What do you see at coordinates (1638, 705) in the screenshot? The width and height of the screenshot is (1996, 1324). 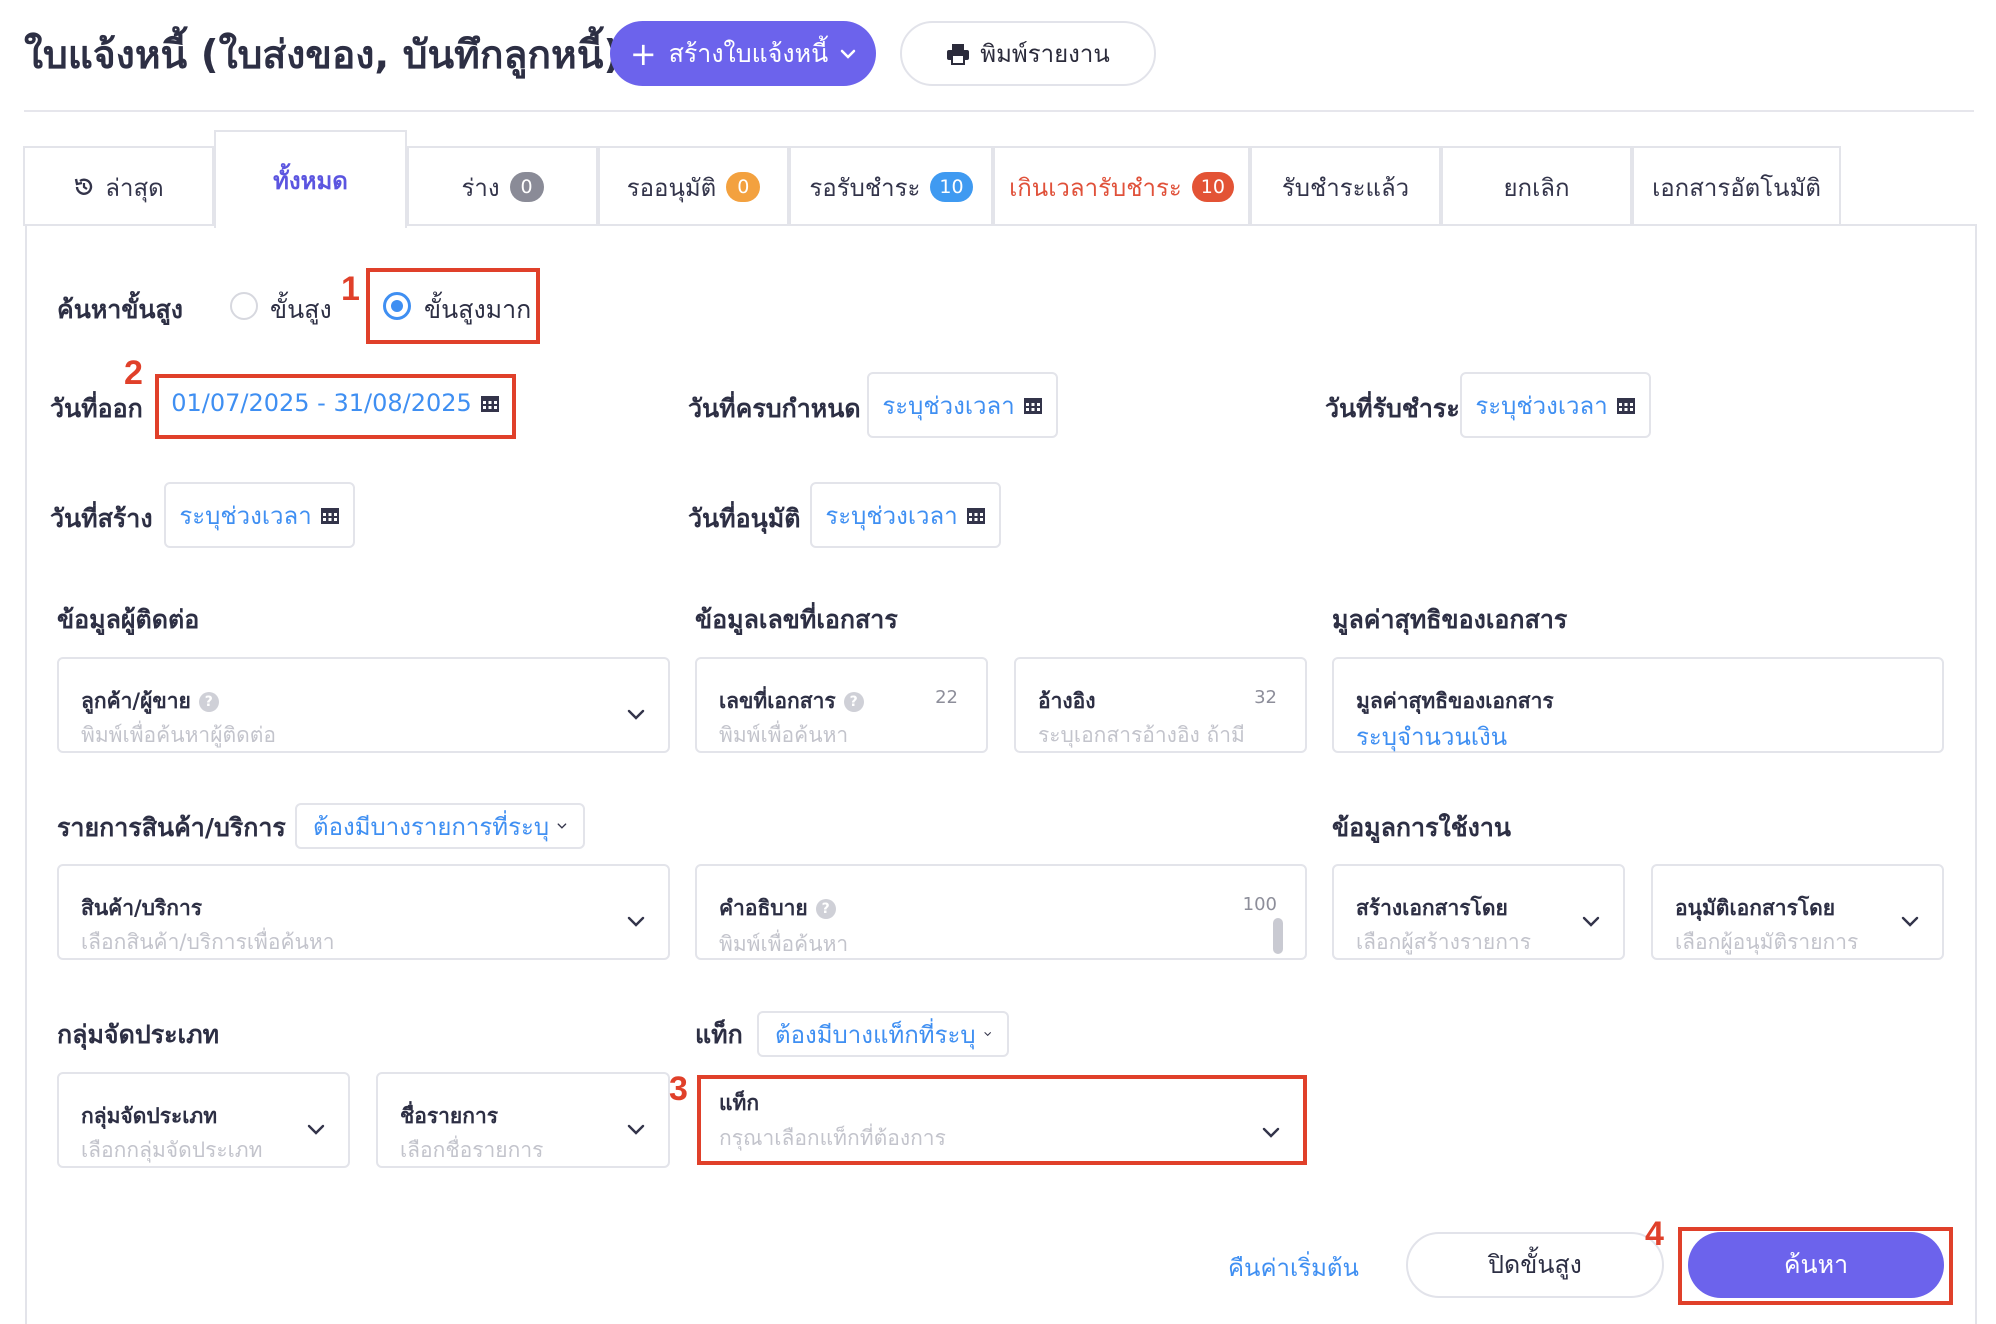 I see `net-value-field: มูลค่าสุทธิของเอกสาร ระบุจำนวนเงิน` at bounding box center [1638, 705].